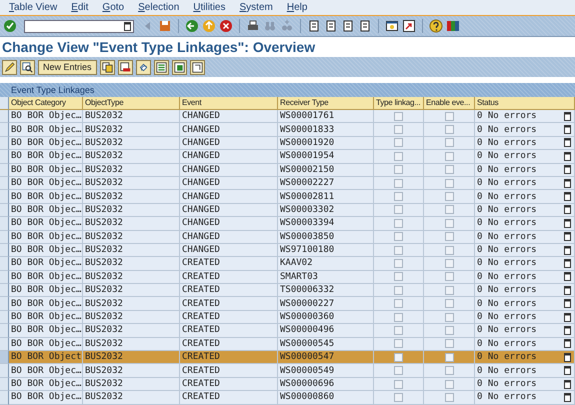 Image resolution: width=575 pixels, height=405 pixels. I want to click on first-page-icon, so click(314, 26).